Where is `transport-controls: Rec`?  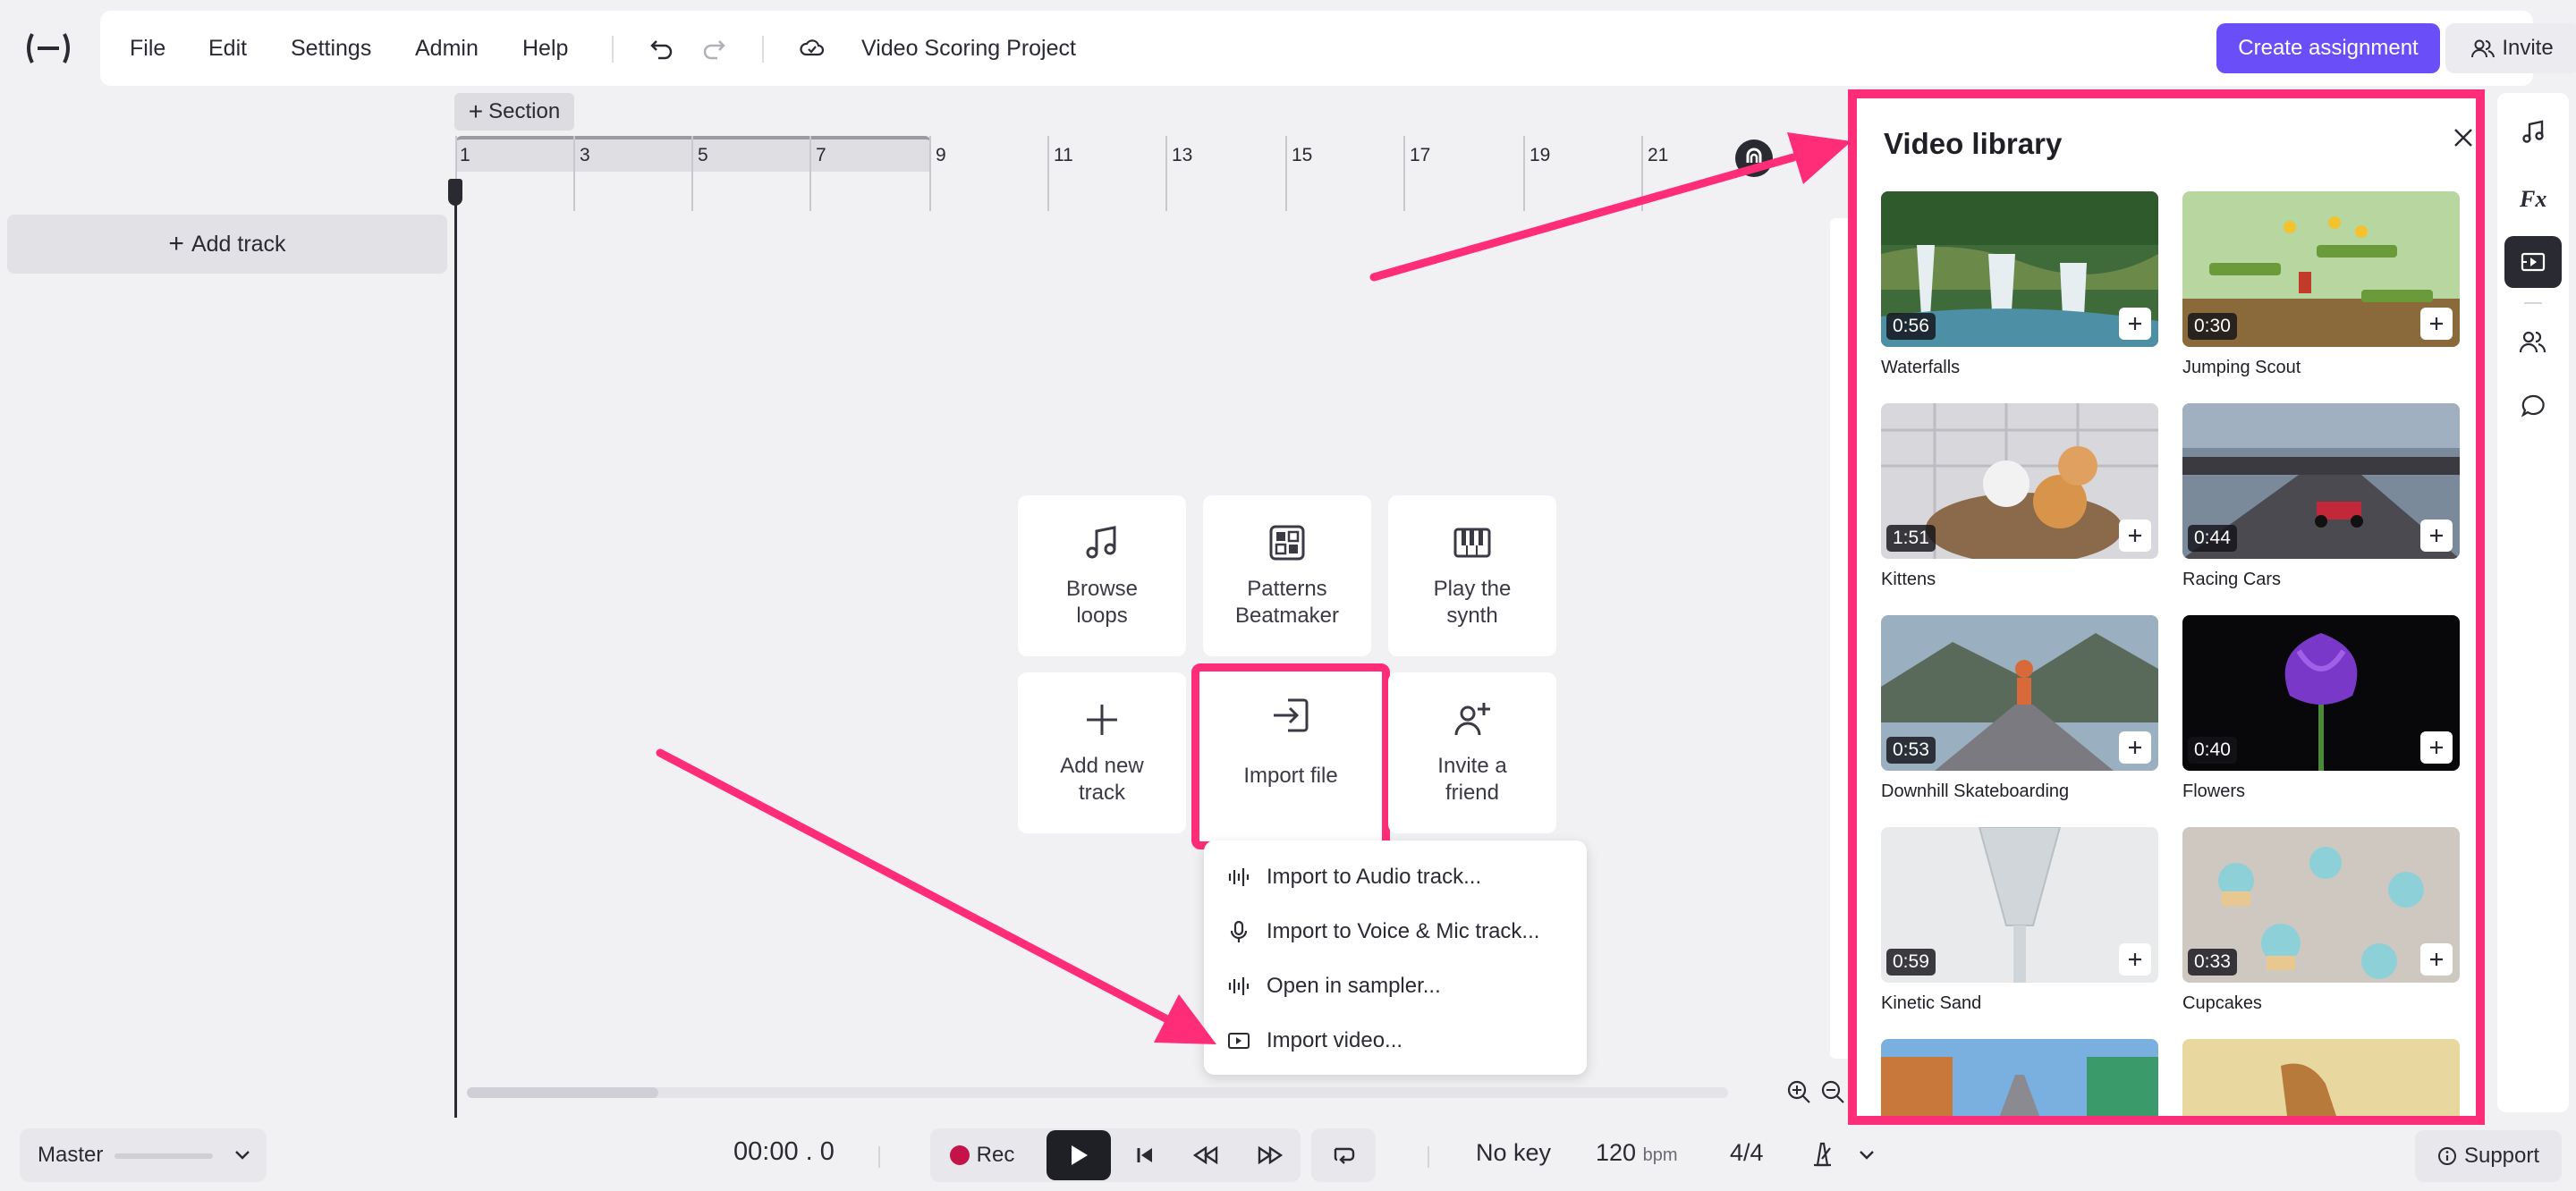 transport-controls: Rec is located at coordinates (1115, 1155).